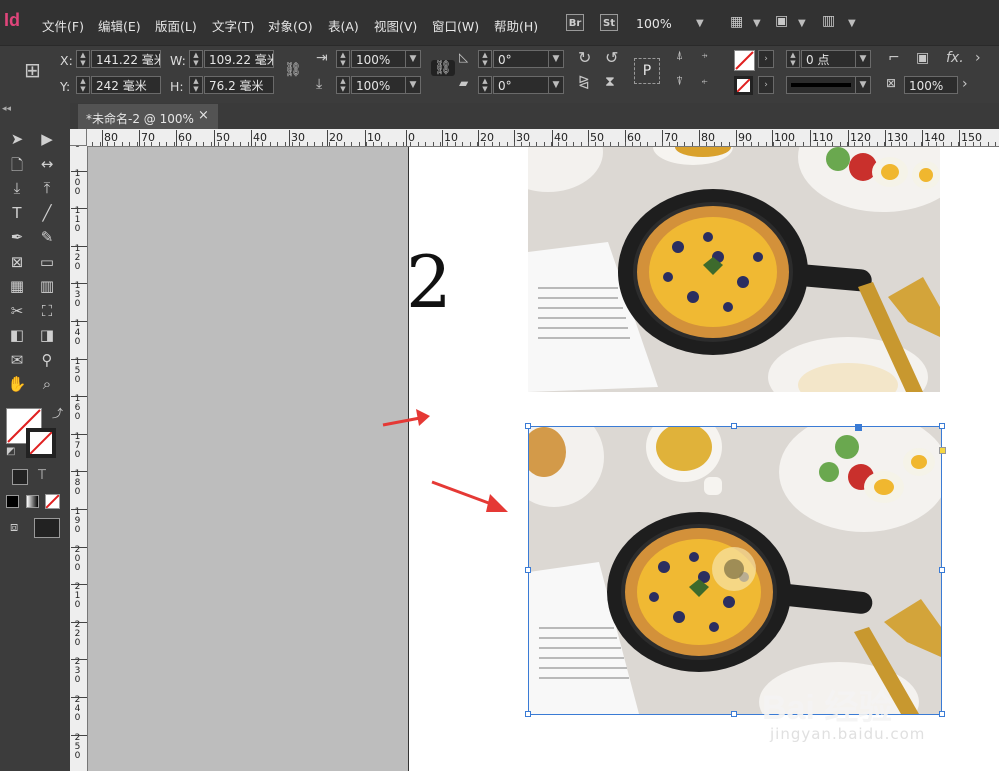 This screenshot has height=771, width=999. Describe the element at coordinates (196, 59) in the screenshot. I see `w-spinner: ▲ ▼` at that location.